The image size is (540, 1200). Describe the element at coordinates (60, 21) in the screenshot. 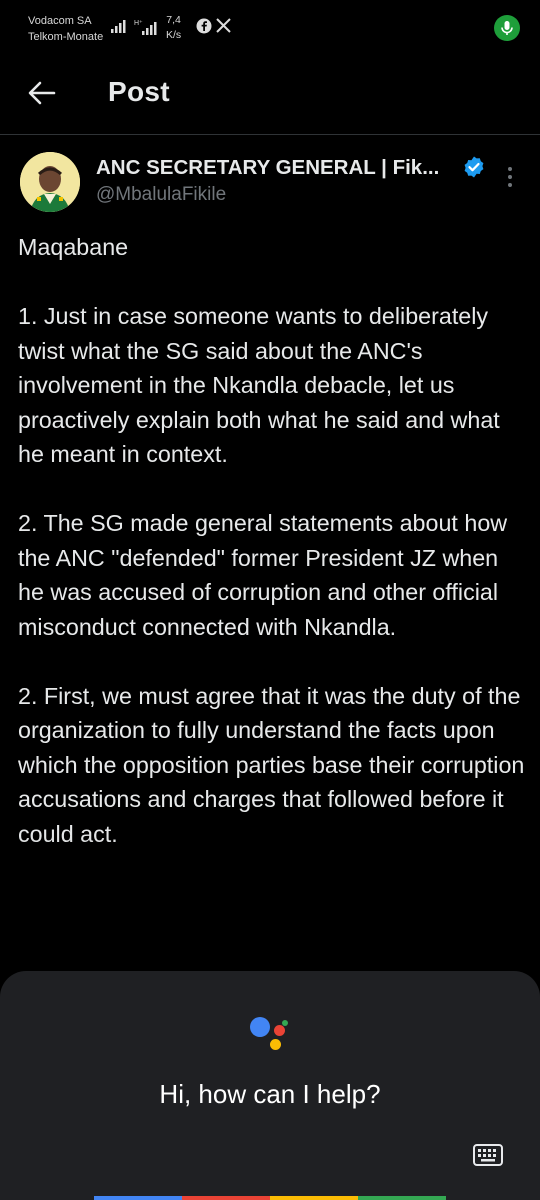

I see `carrier-1: Vodacom SA` at that location.